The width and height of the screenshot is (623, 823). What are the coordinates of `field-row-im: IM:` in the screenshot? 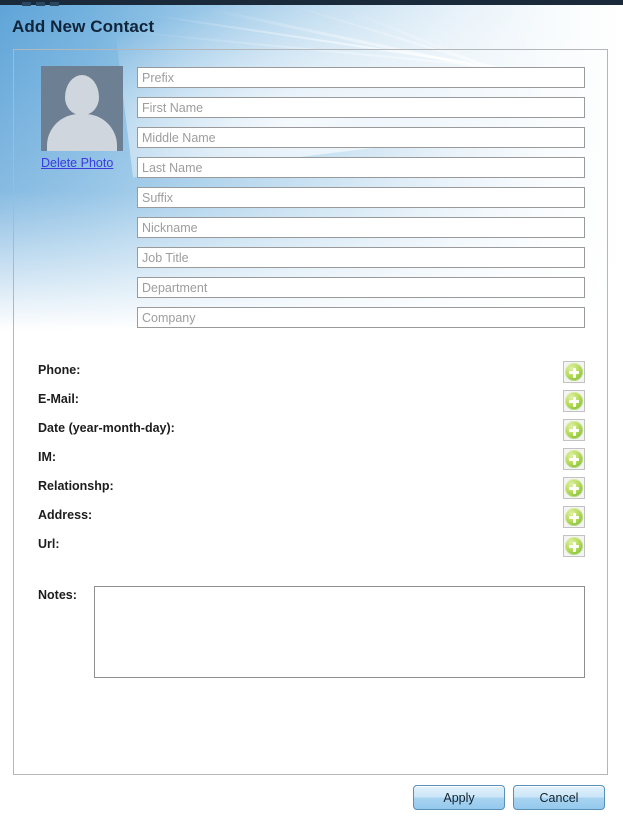 It's located at (311, 462).